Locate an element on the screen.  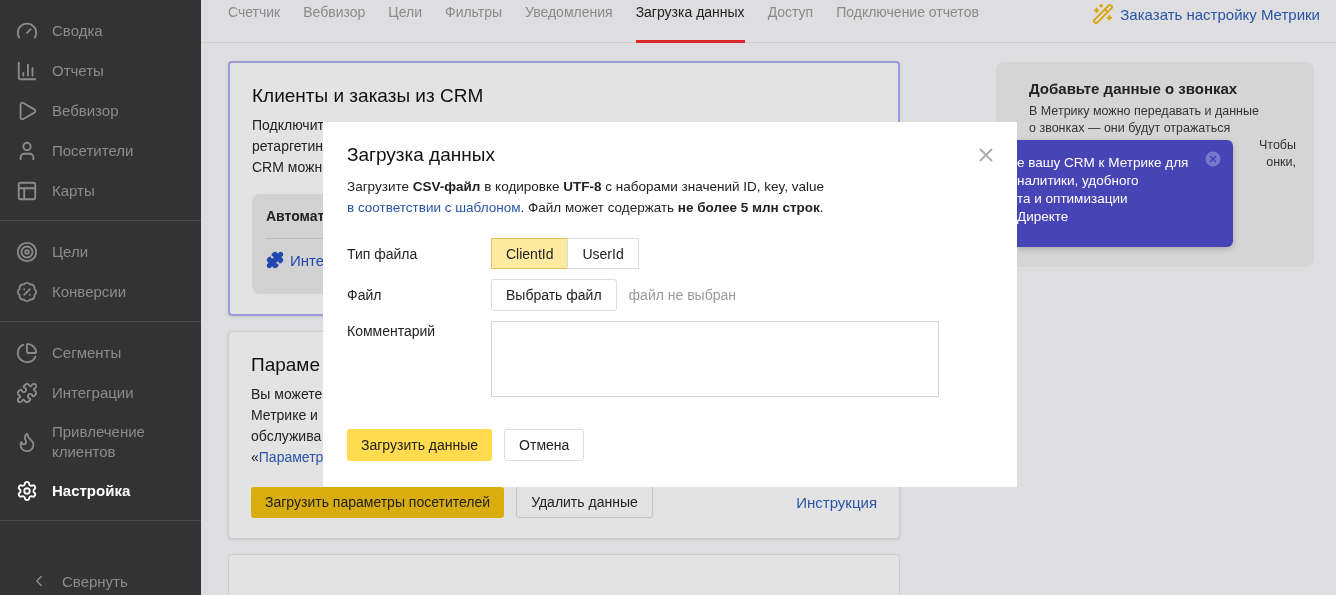
popover-text: та и оптимизации is located at coordinates (1072, 199).